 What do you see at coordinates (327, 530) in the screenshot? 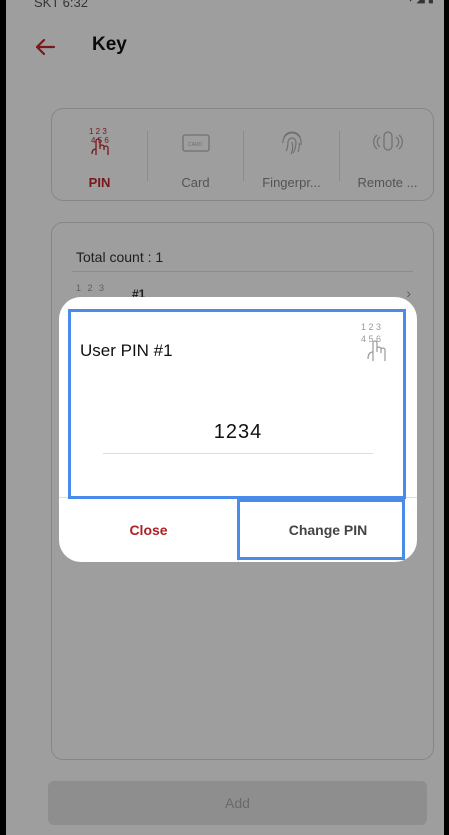
I see `change-pin-button: Change PIN` at bounding box center [327, 530].